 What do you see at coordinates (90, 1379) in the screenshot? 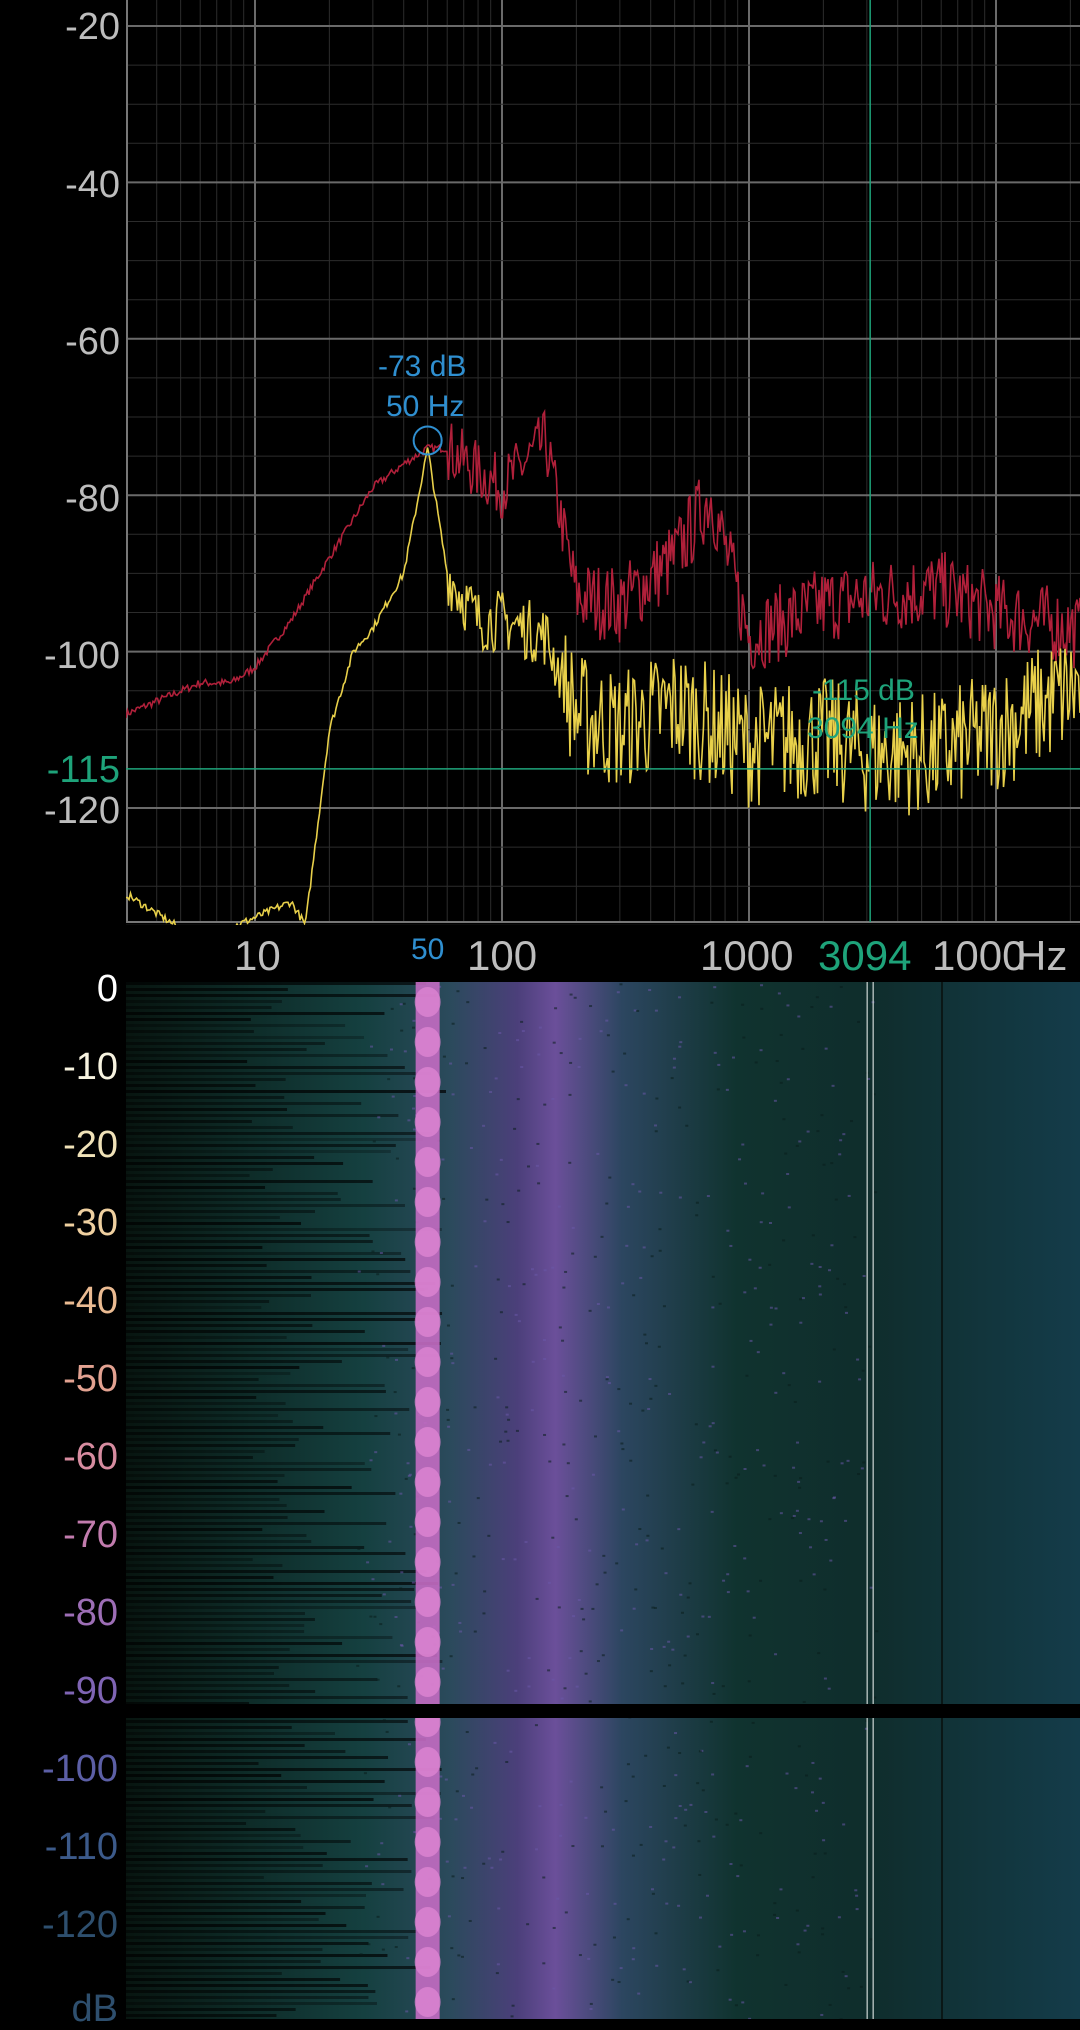
I see `spectrogram-label: -50` at bounding box center [90, 1379].